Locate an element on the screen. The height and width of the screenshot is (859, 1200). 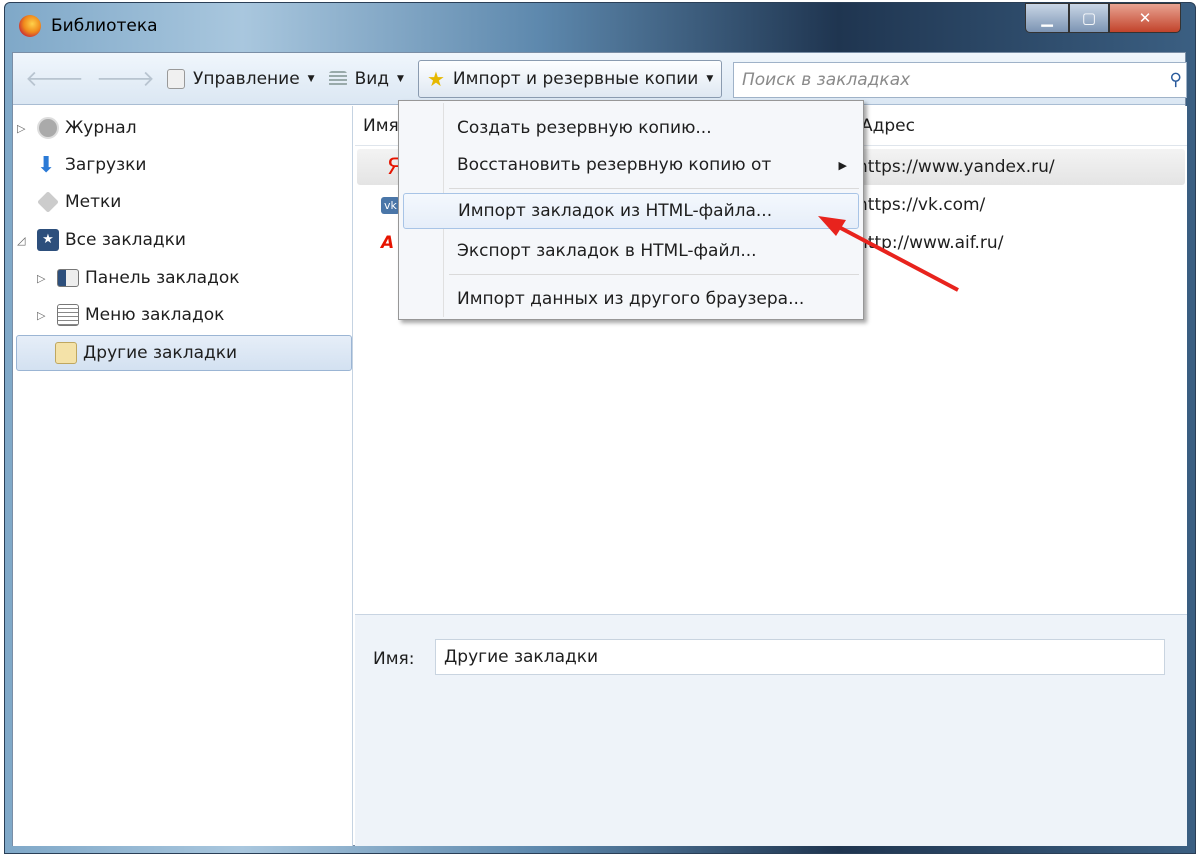
organize-icon is located at coordinates (176, 78).